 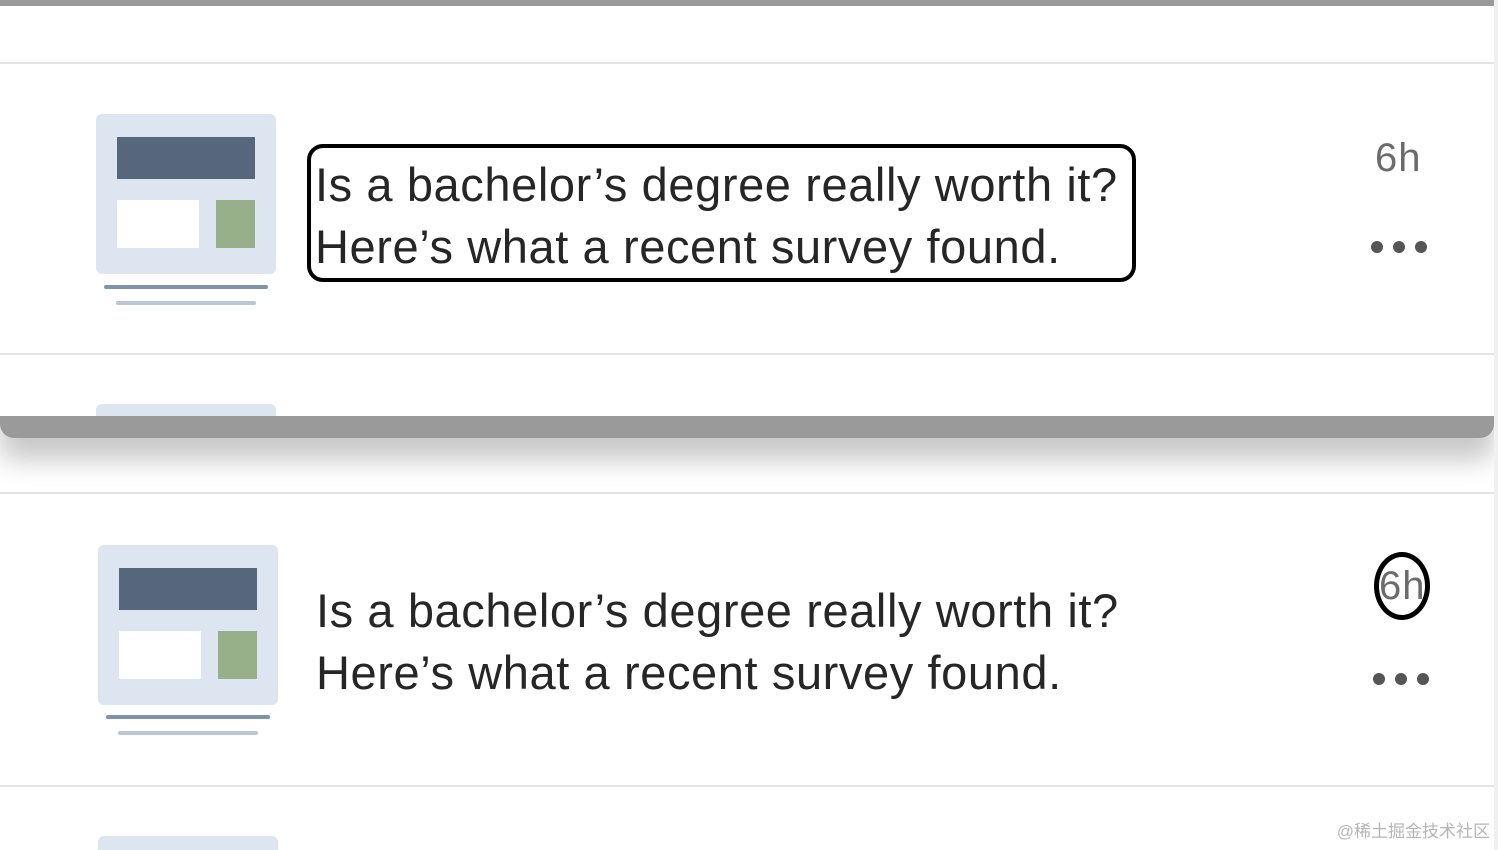 What do you see at coordinates (1496, 425) in the screenshot?
I see `window-edge` at bounding box center [1496, 425].